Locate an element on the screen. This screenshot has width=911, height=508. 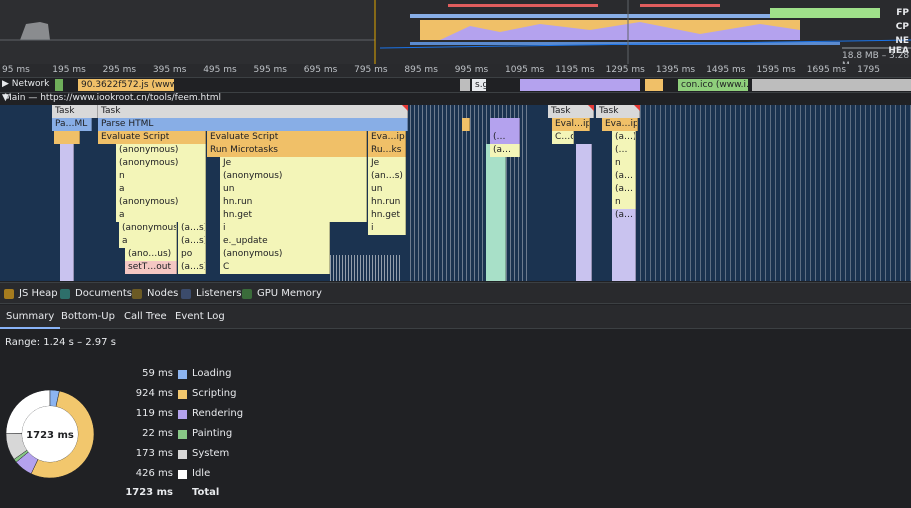
memory-checkbox-gpu-memory: GPU Memory is located at coordinates (282, 293).